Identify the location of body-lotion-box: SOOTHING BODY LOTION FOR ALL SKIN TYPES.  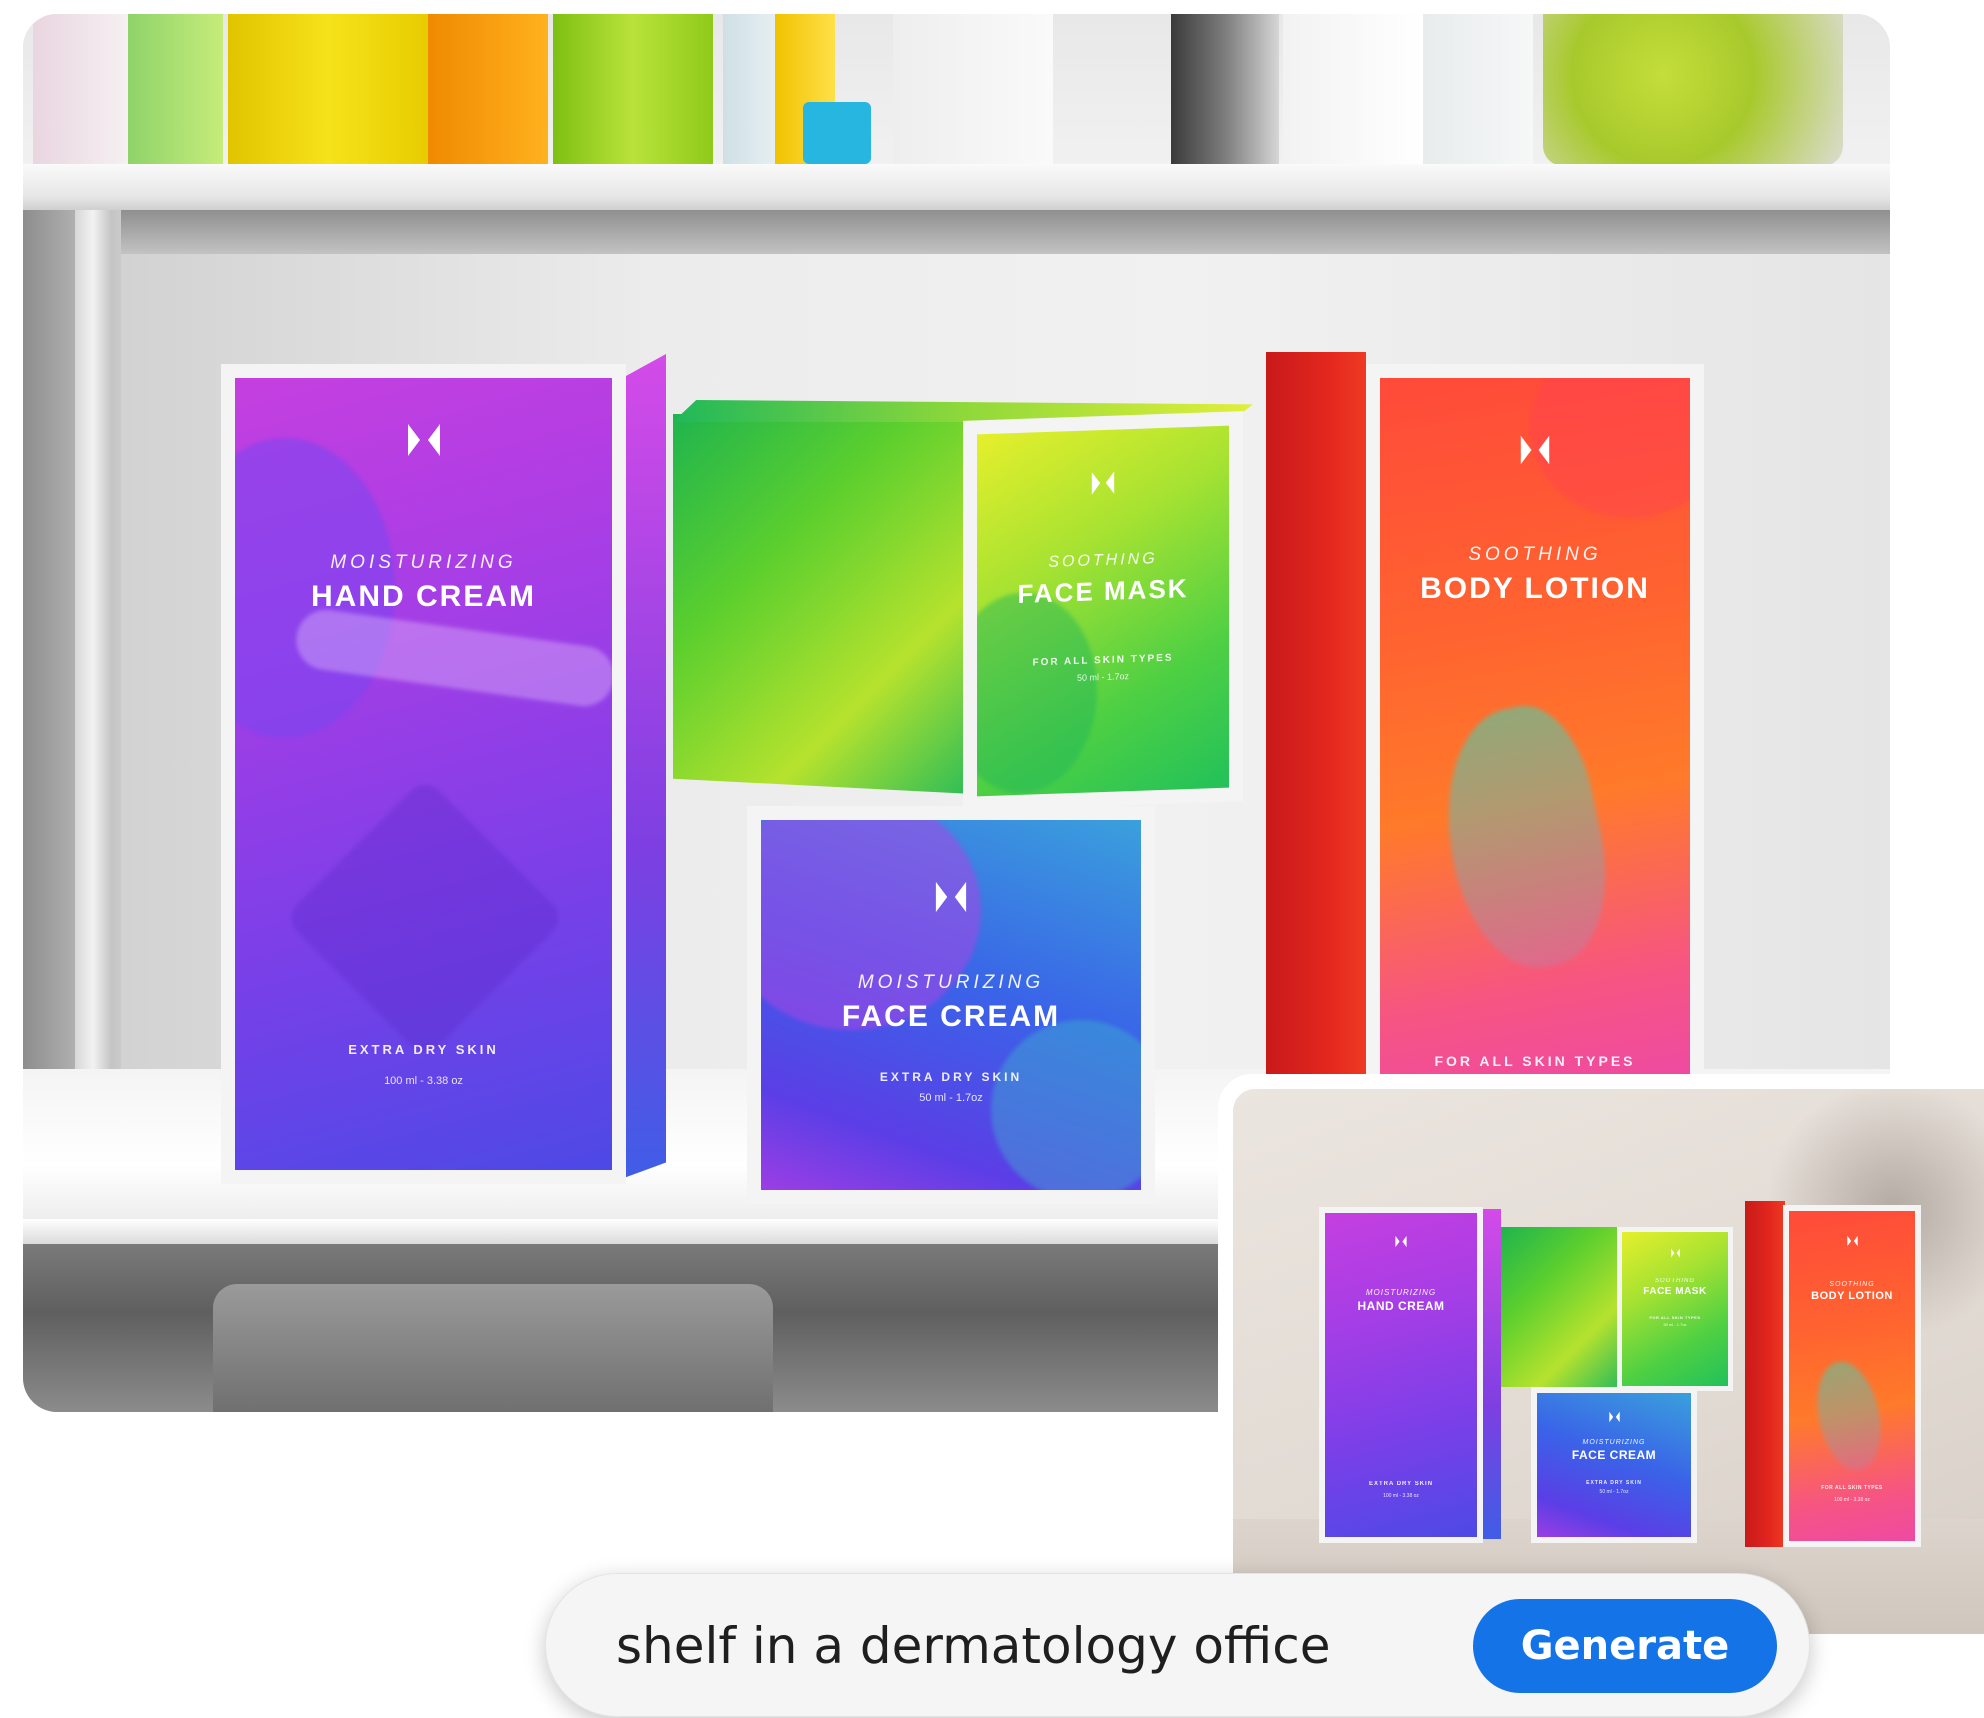
(1496, 722).